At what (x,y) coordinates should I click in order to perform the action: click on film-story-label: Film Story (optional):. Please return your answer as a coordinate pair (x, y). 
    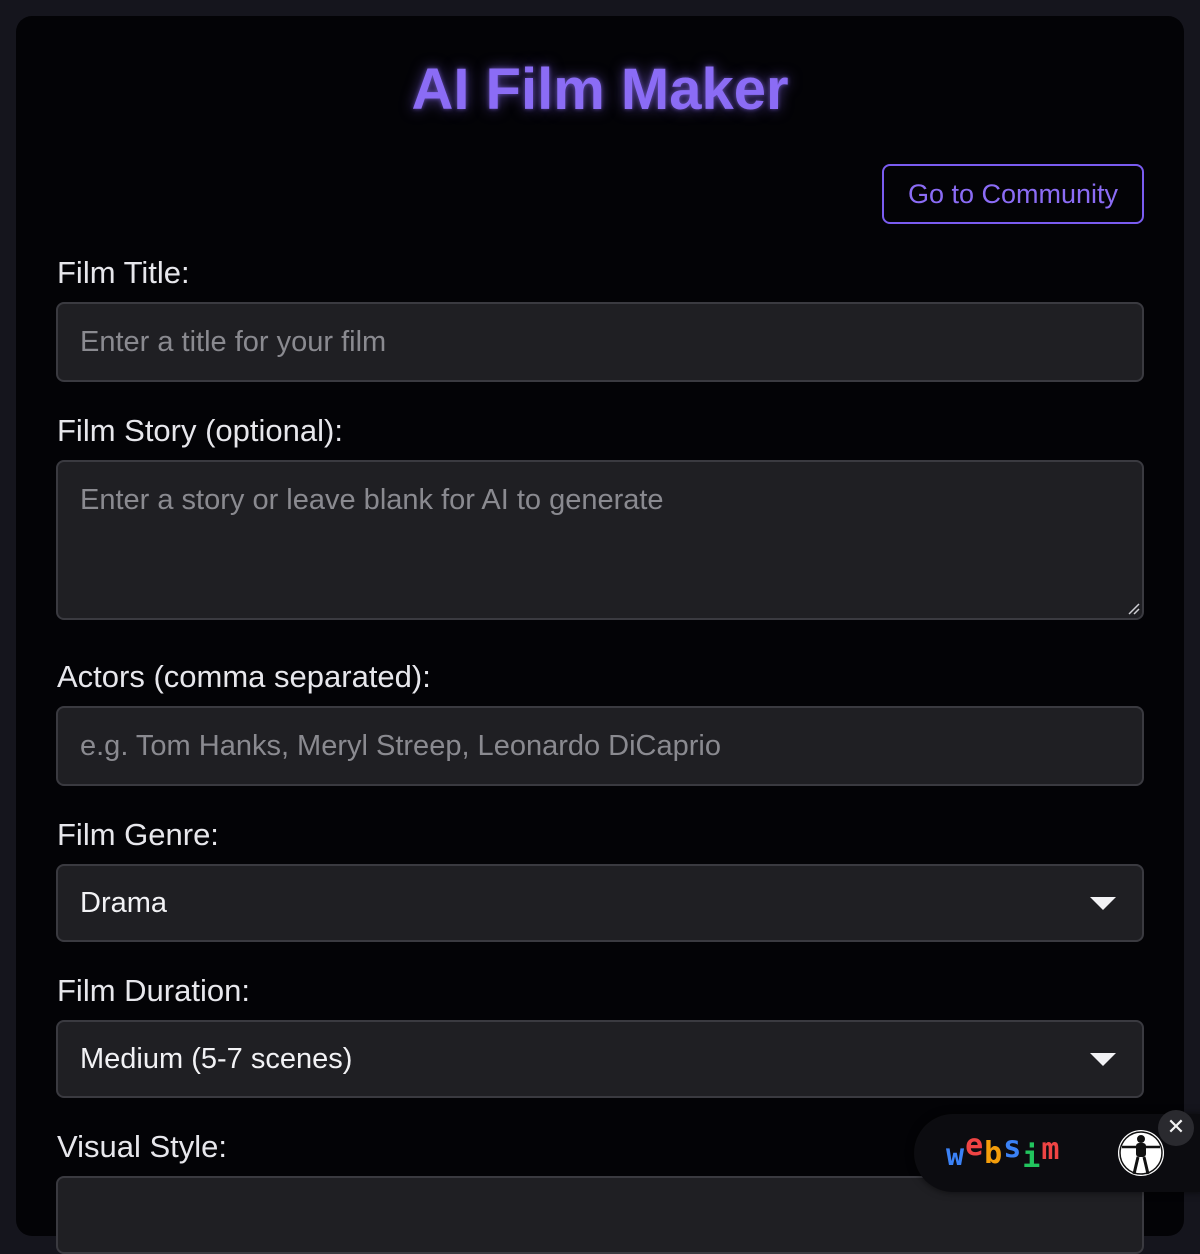
    Looking at the image, I should click on (200, 430).